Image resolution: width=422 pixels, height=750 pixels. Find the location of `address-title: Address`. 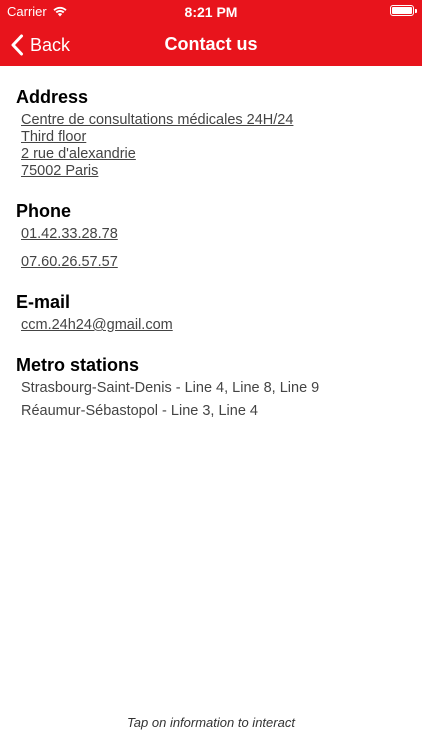

address-title: Address is located at coordinates (52, 97).